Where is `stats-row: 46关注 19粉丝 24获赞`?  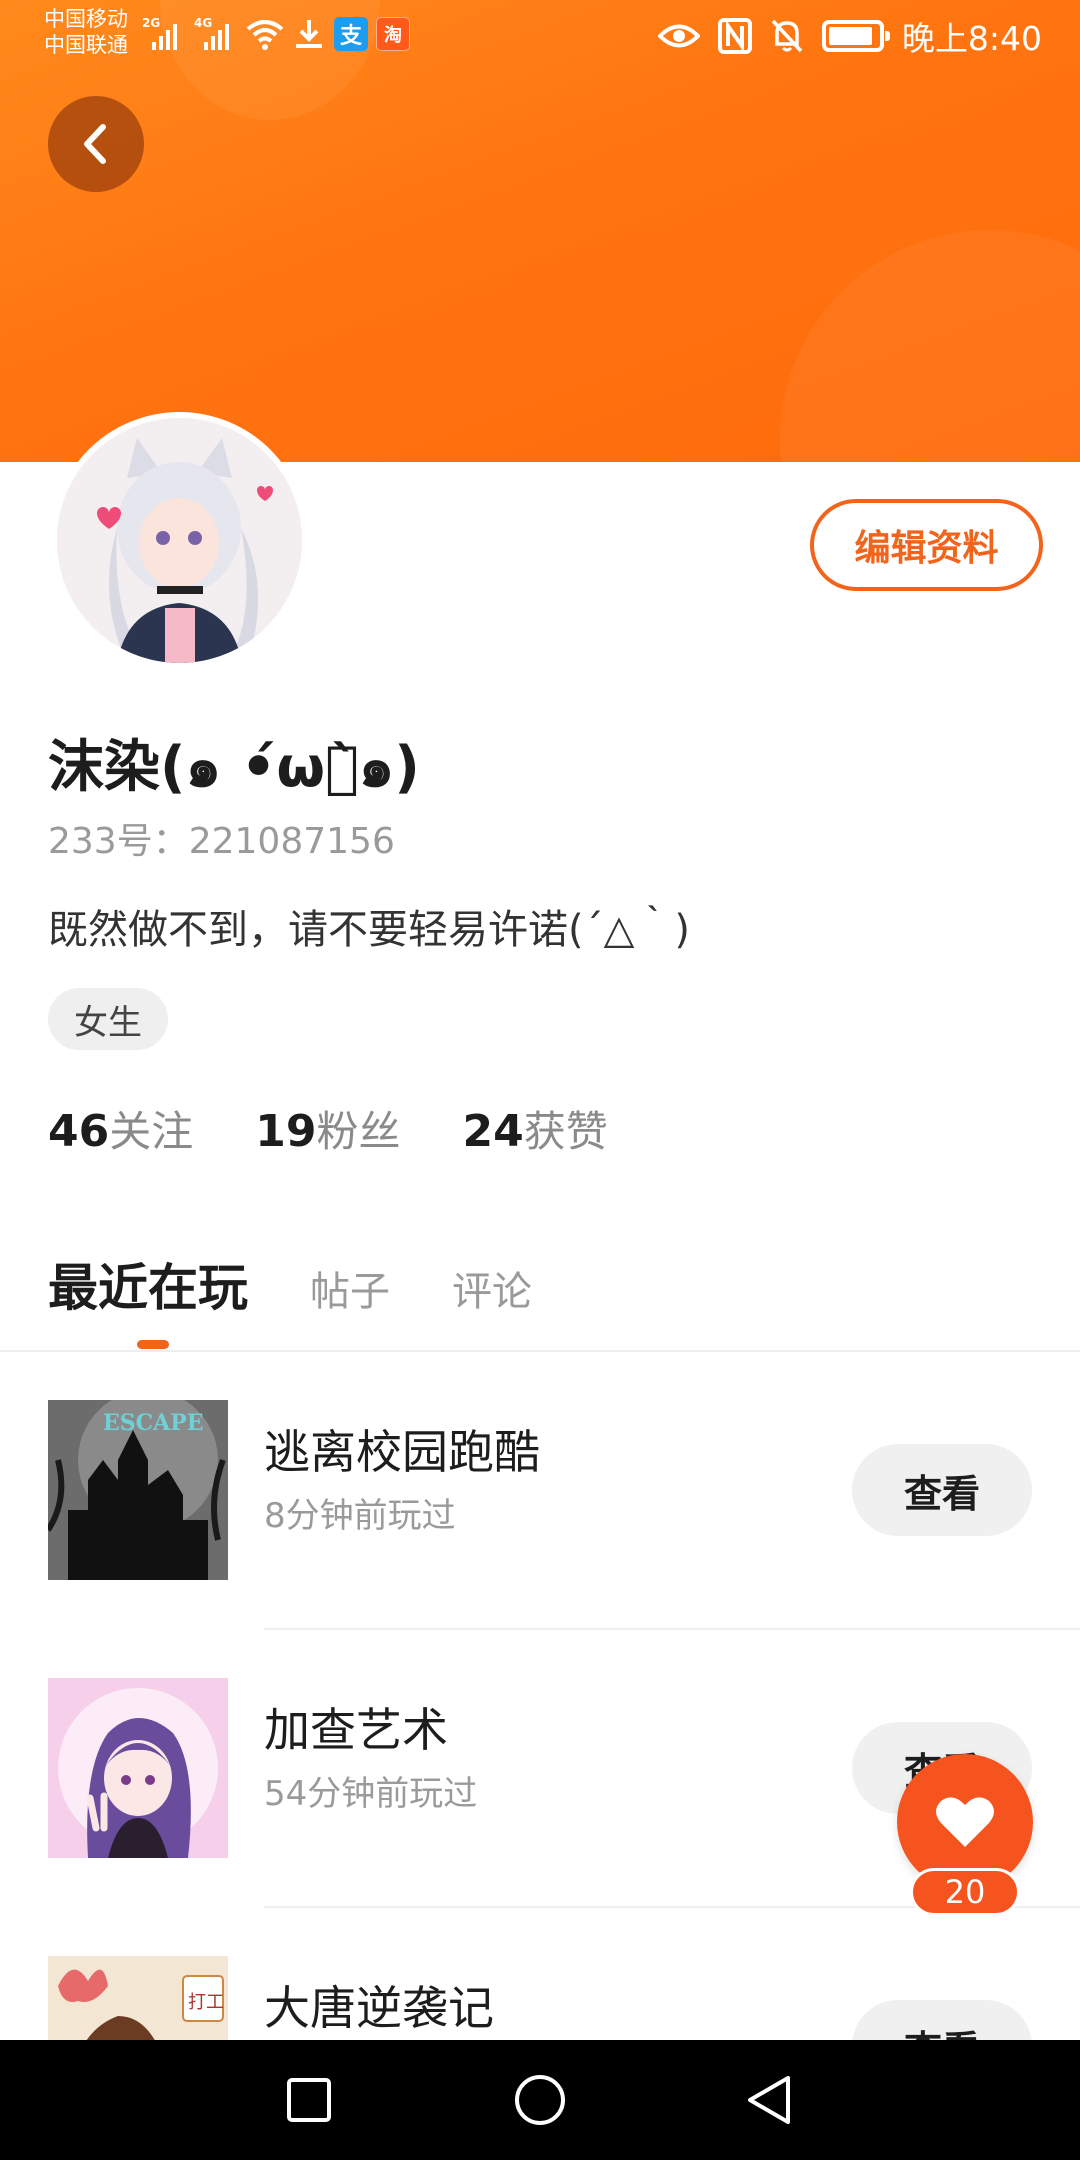
stats-row: 46关注 19粉丝 24获赞 is located at coordinates (328, 1128).